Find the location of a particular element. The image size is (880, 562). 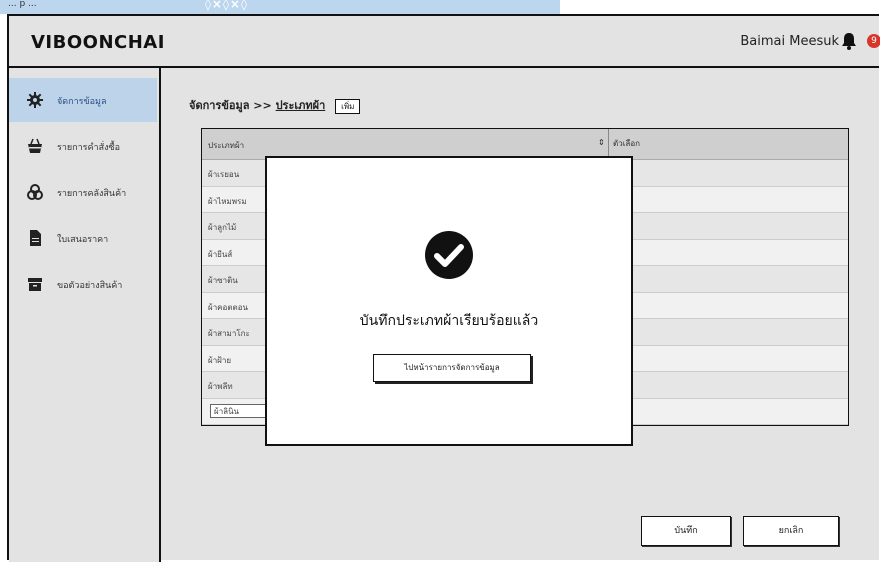

row-label: ผ้าฝ้าย is located at coordinates (220, 360).